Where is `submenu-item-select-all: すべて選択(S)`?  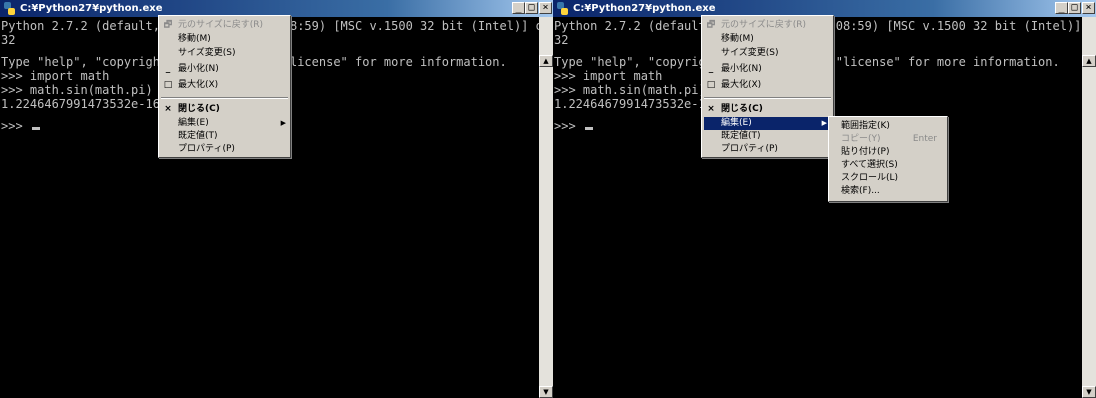
submenu-item-select-all: すべて選択(S) is located at coordinates (888, 165).